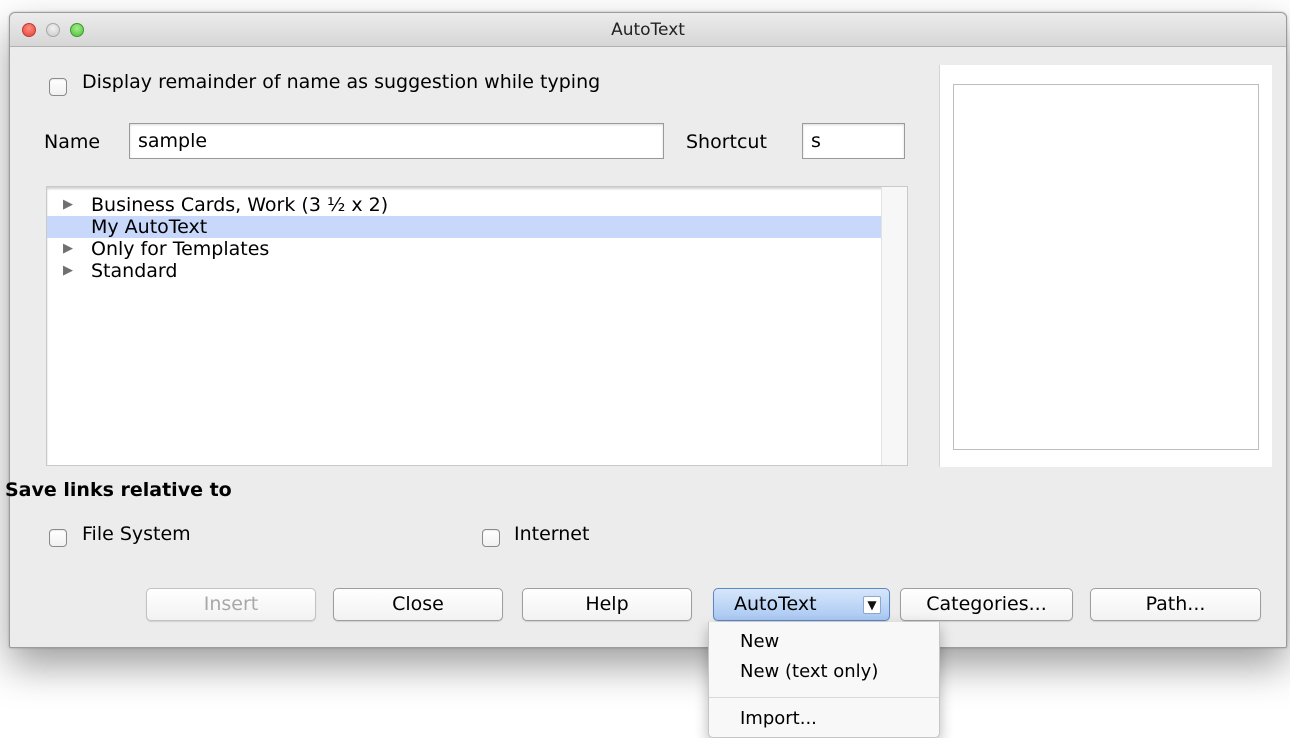 The width and height of the screenshot is (1290, 738). I want to click on menu-separator, so click(824, 697).